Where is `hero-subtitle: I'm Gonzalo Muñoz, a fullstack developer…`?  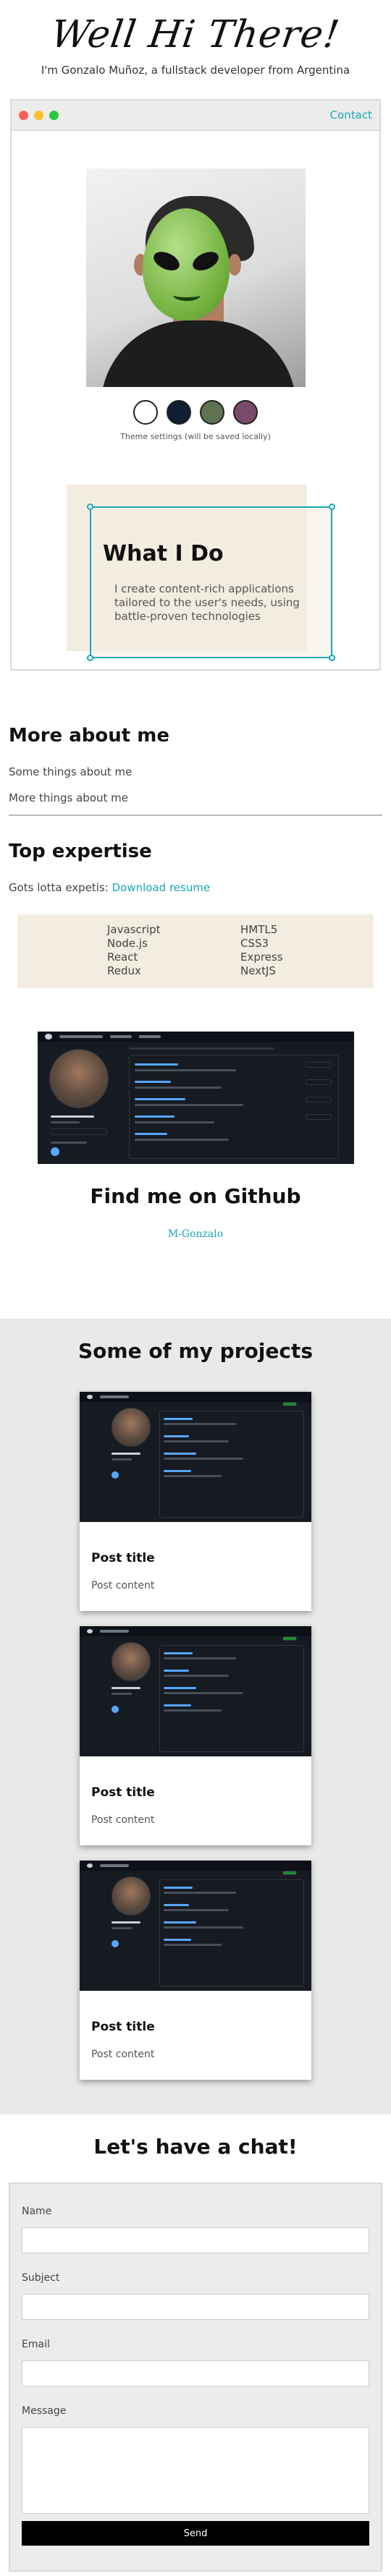 hero-subtitle: I'm Gonzalo Muñoz, a fullstack developer… is located at coordinates (195, 70).